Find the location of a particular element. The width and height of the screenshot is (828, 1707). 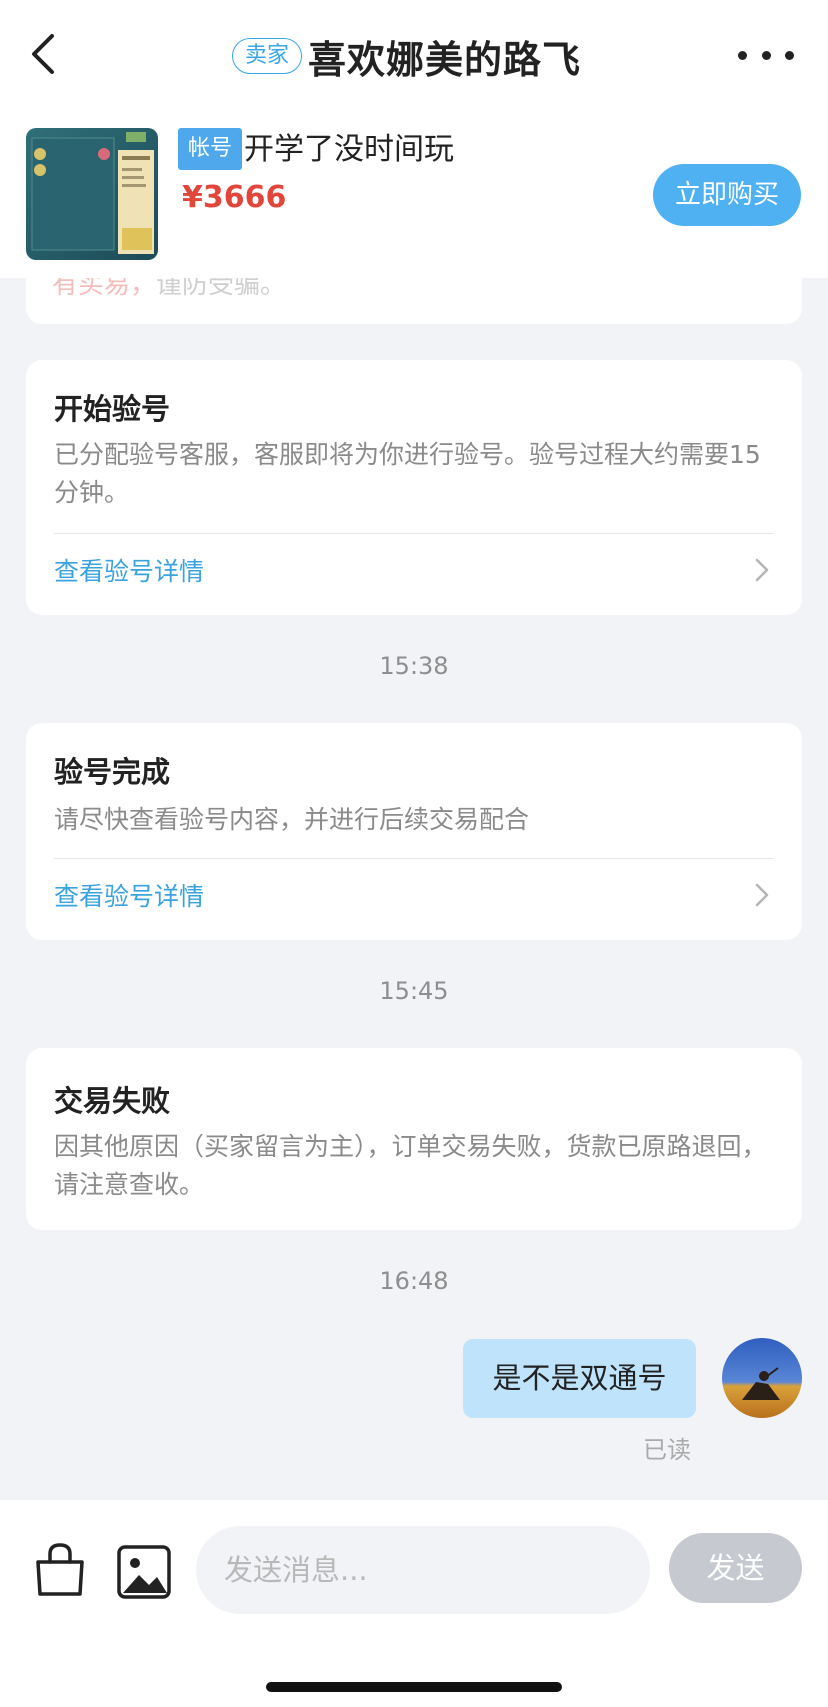

message-card: 交易失败 因其他原因（买家留言为主），订单交易失败，货款已原路退回，请注意查收。 is located at coordinates (414, 1139).